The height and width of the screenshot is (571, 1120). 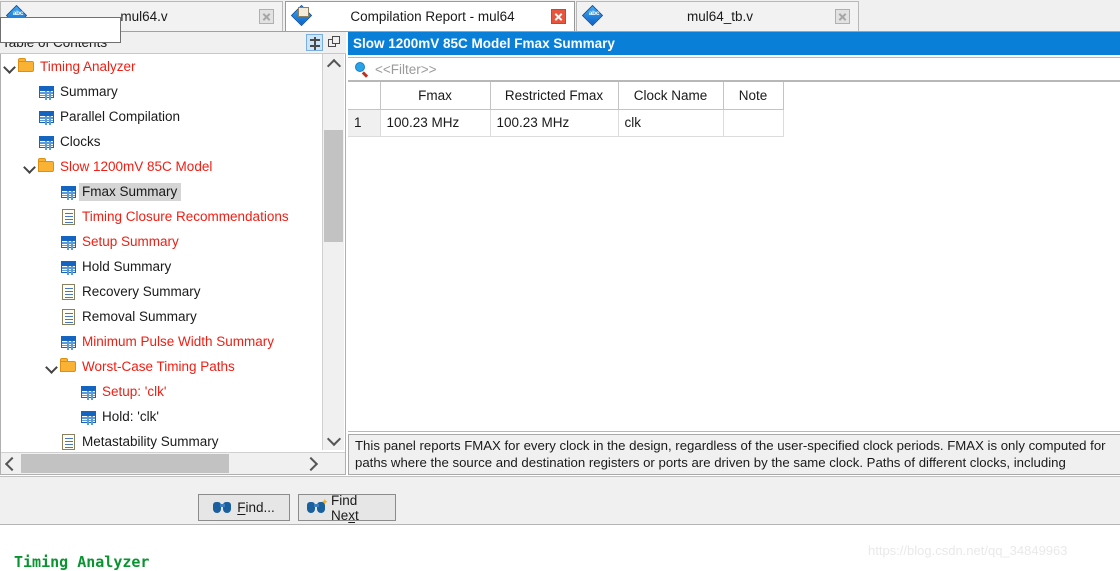 I want to click on cell-index: 1, so click(x=364, y=123).